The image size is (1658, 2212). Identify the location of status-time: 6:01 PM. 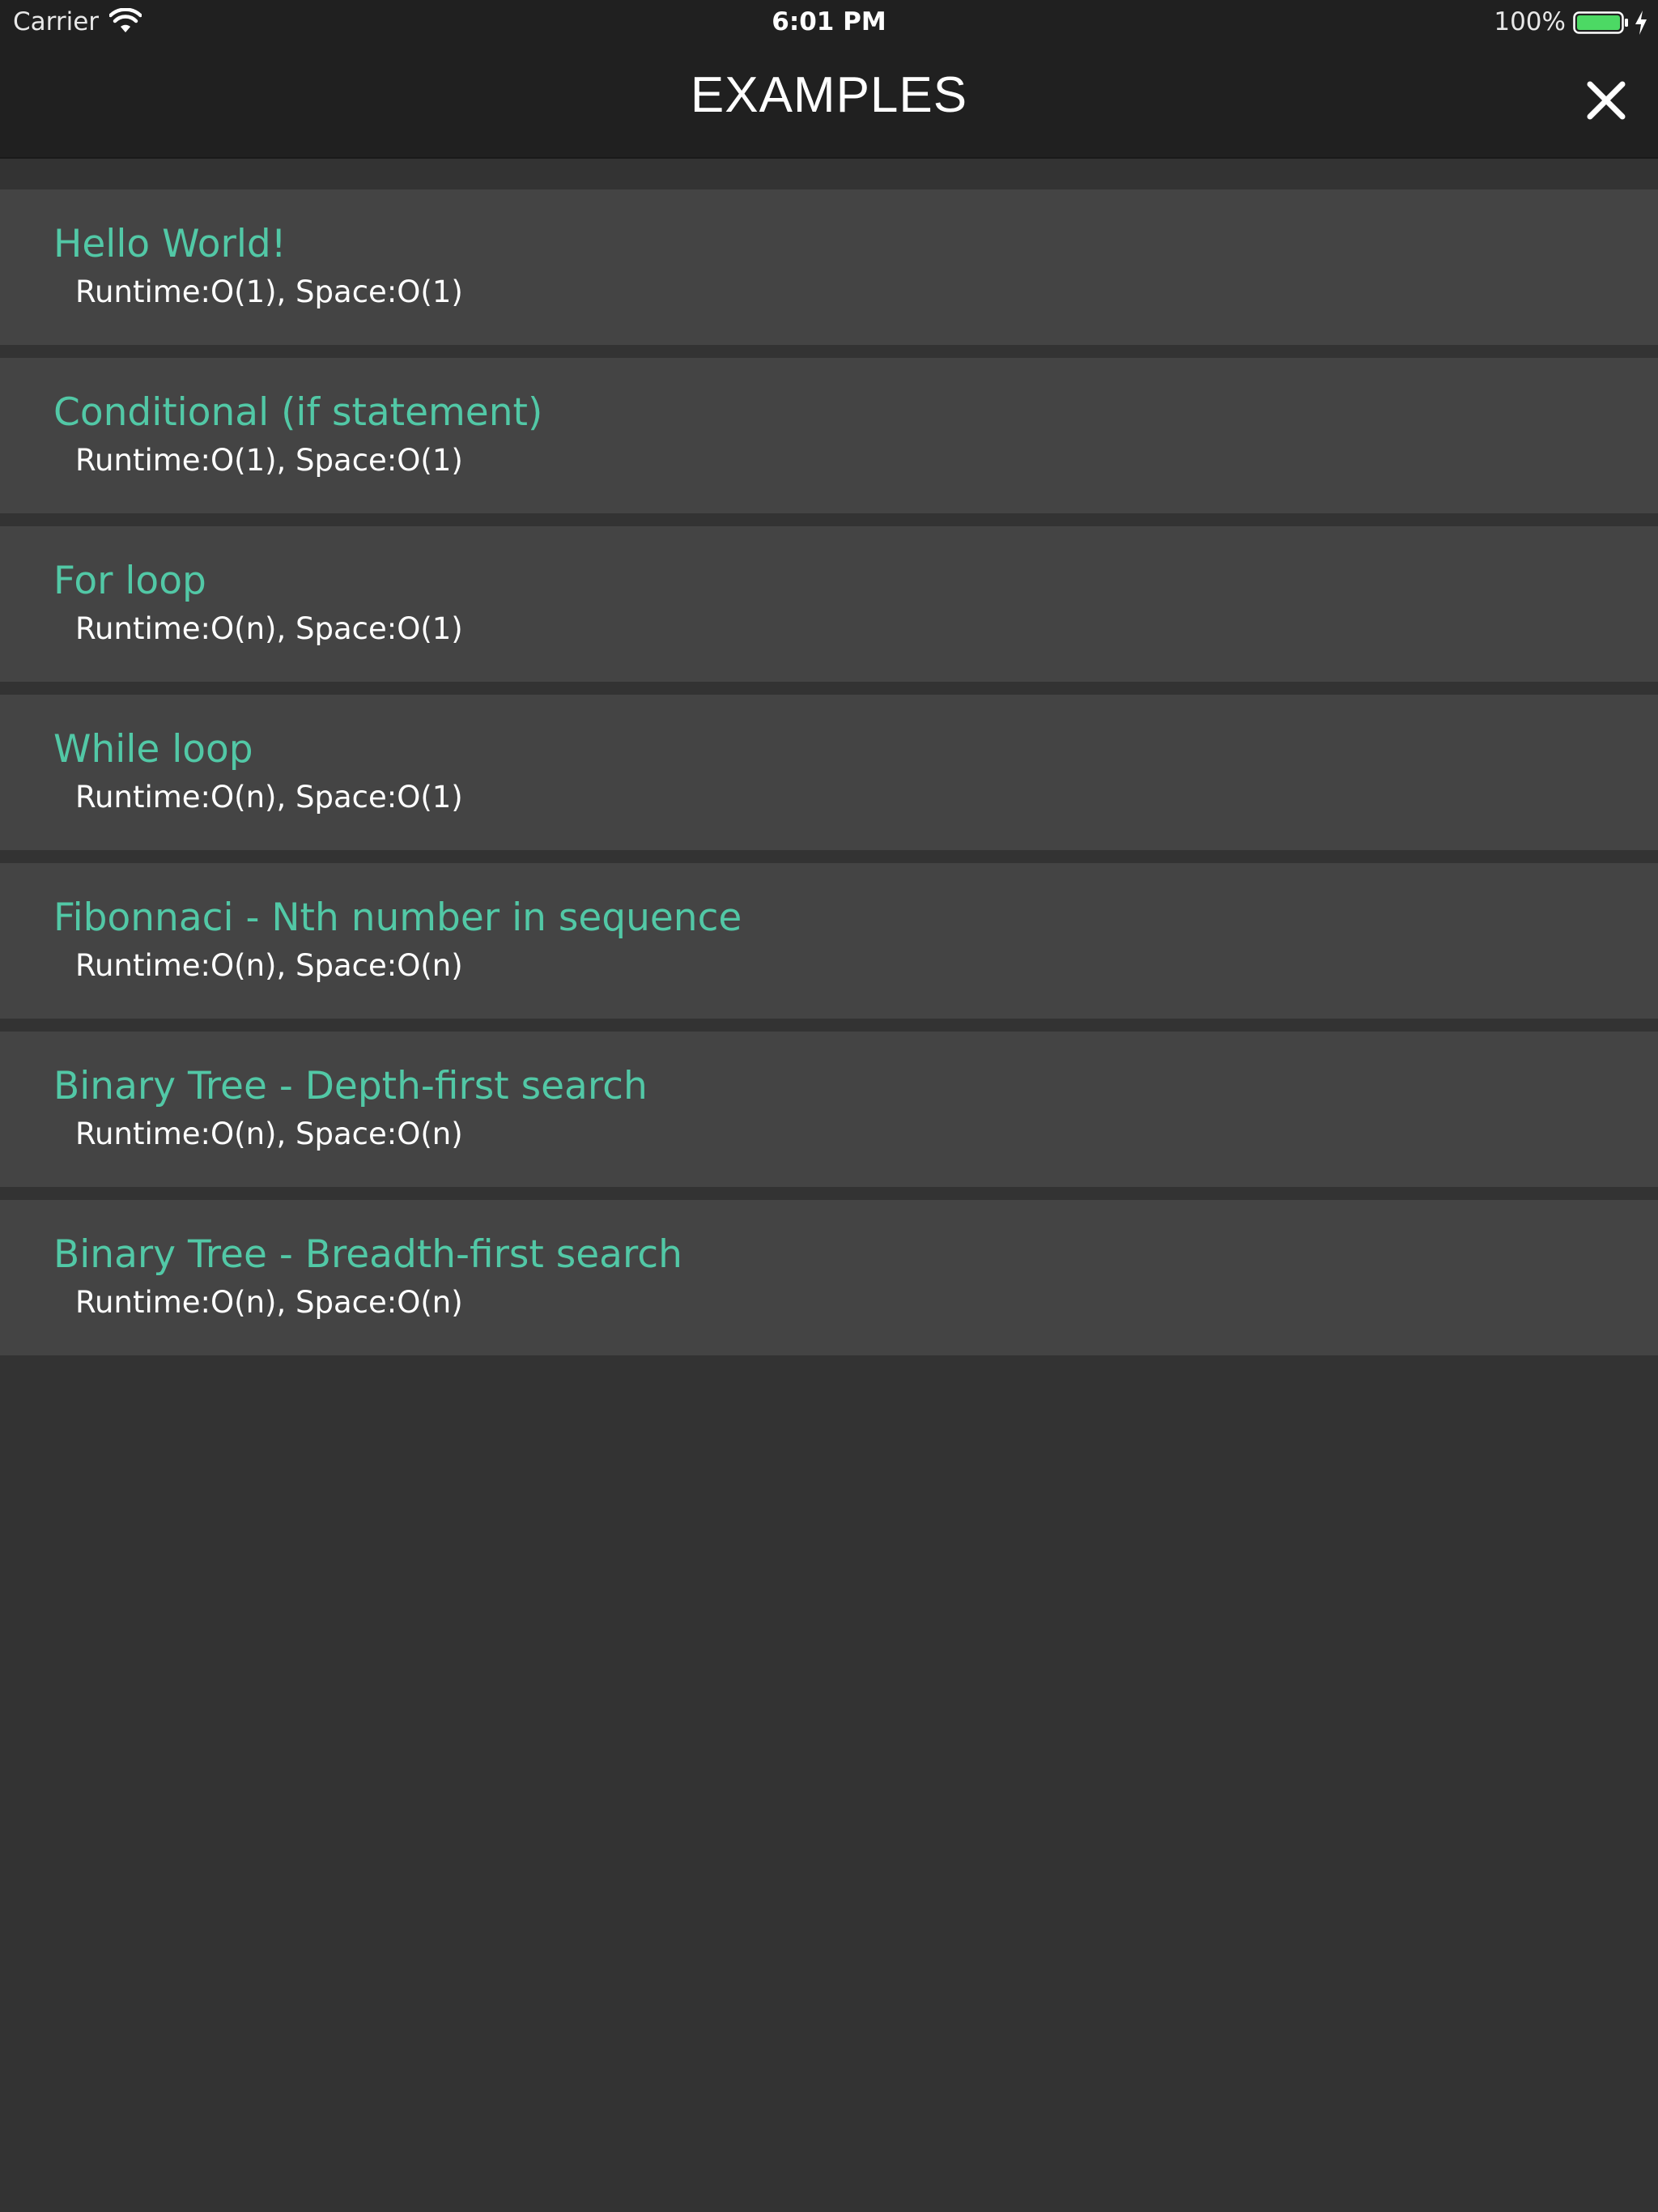
(829, 22).